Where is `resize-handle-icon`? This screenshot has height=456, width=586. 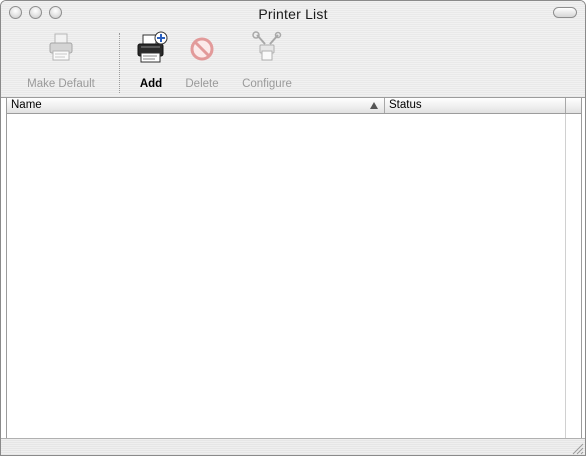 resize-handle-icon is located at coordinates (577, 448).